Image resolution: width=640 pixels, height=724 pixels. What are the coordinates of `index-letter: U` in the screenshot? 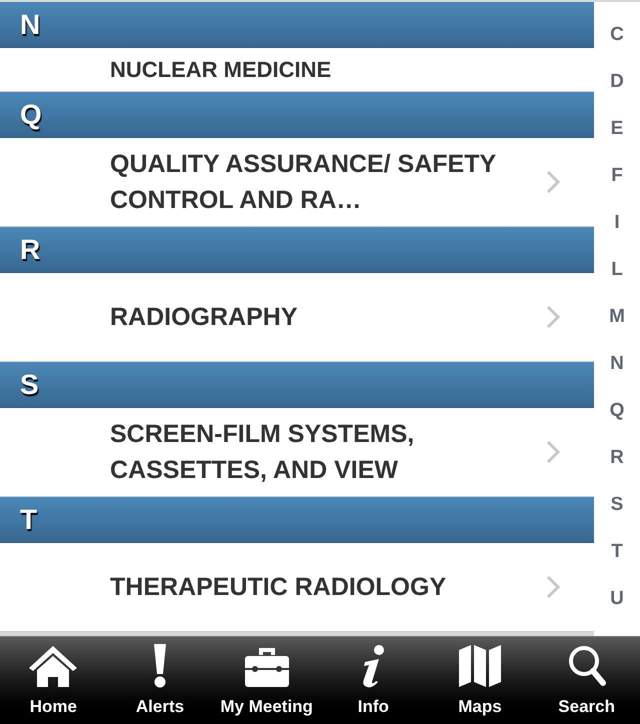 It's located at (617, 599).